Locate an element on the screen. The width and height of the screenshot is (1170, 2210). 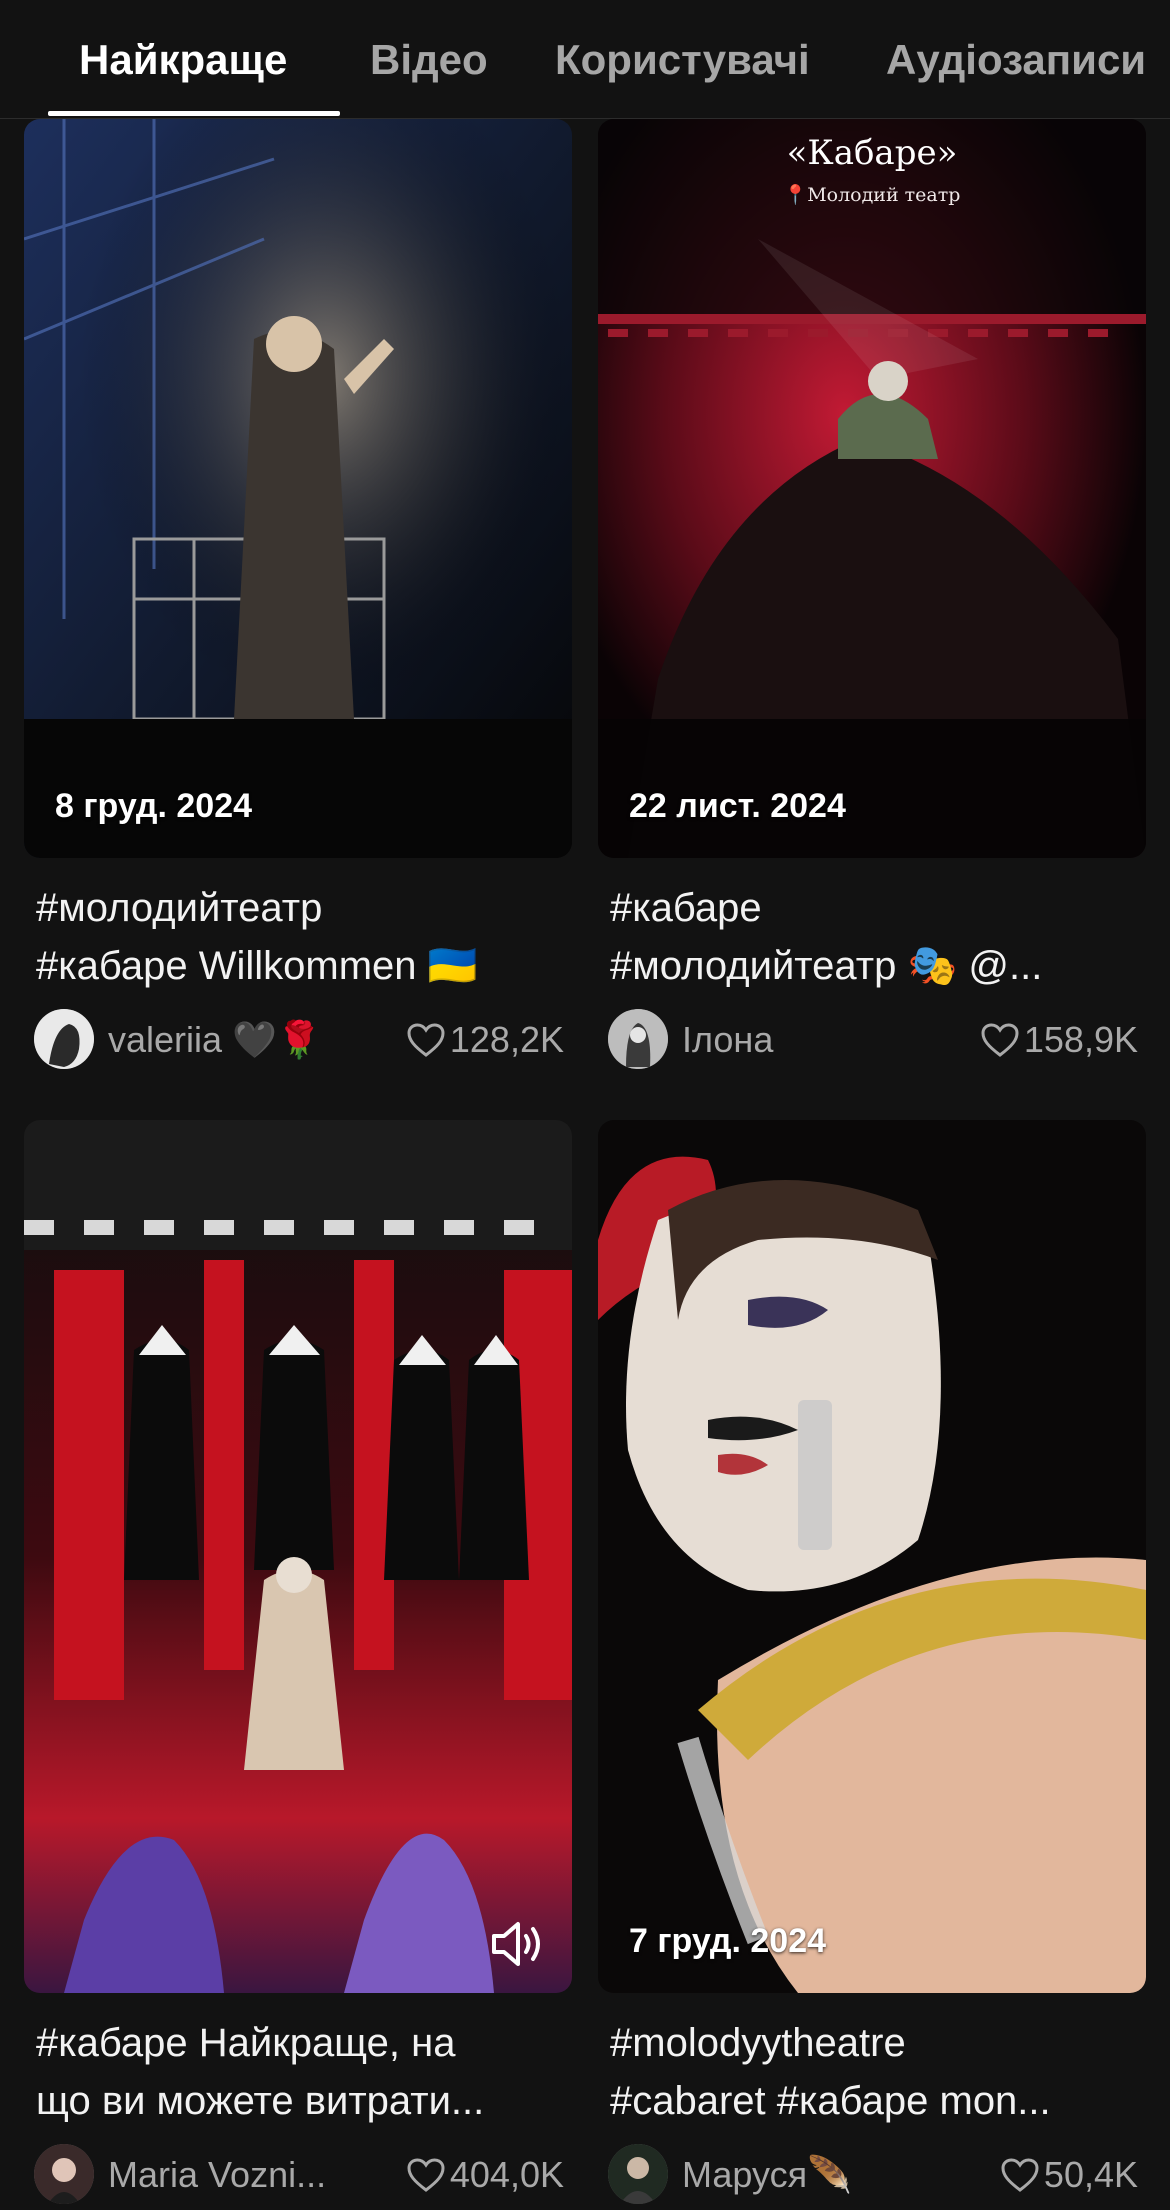
like-count: 158,9K is located at coordinates (1059, 1040).